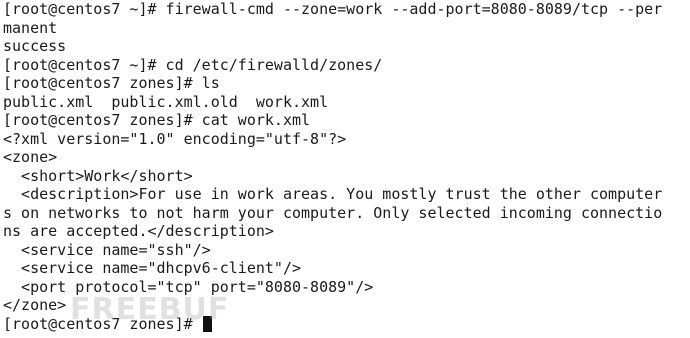 The width and height of the screenshot is (690, 338). Describe the element at coordinates (107, 249) in the screenshot. I see `terminal-line: <service name="ssh"/>` at that location.